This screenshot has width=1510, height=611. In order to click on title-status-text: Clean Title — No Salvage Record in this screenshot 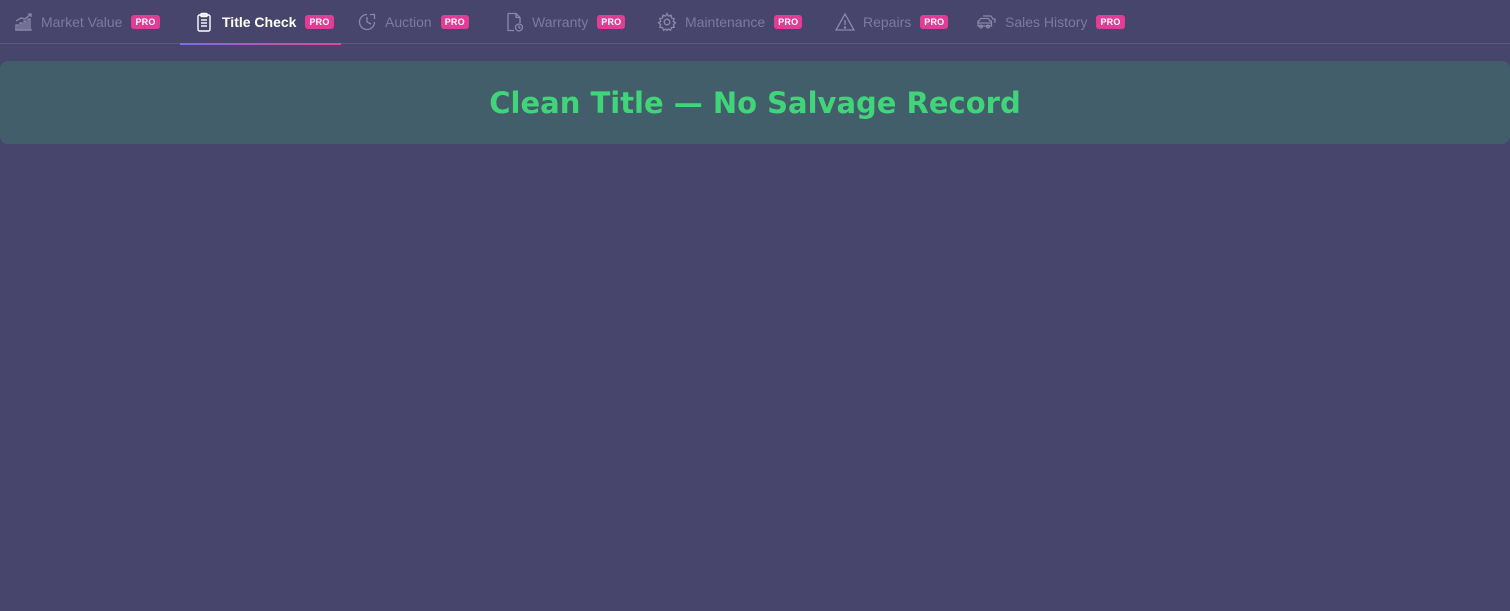, I will do `click(755, 102)`.